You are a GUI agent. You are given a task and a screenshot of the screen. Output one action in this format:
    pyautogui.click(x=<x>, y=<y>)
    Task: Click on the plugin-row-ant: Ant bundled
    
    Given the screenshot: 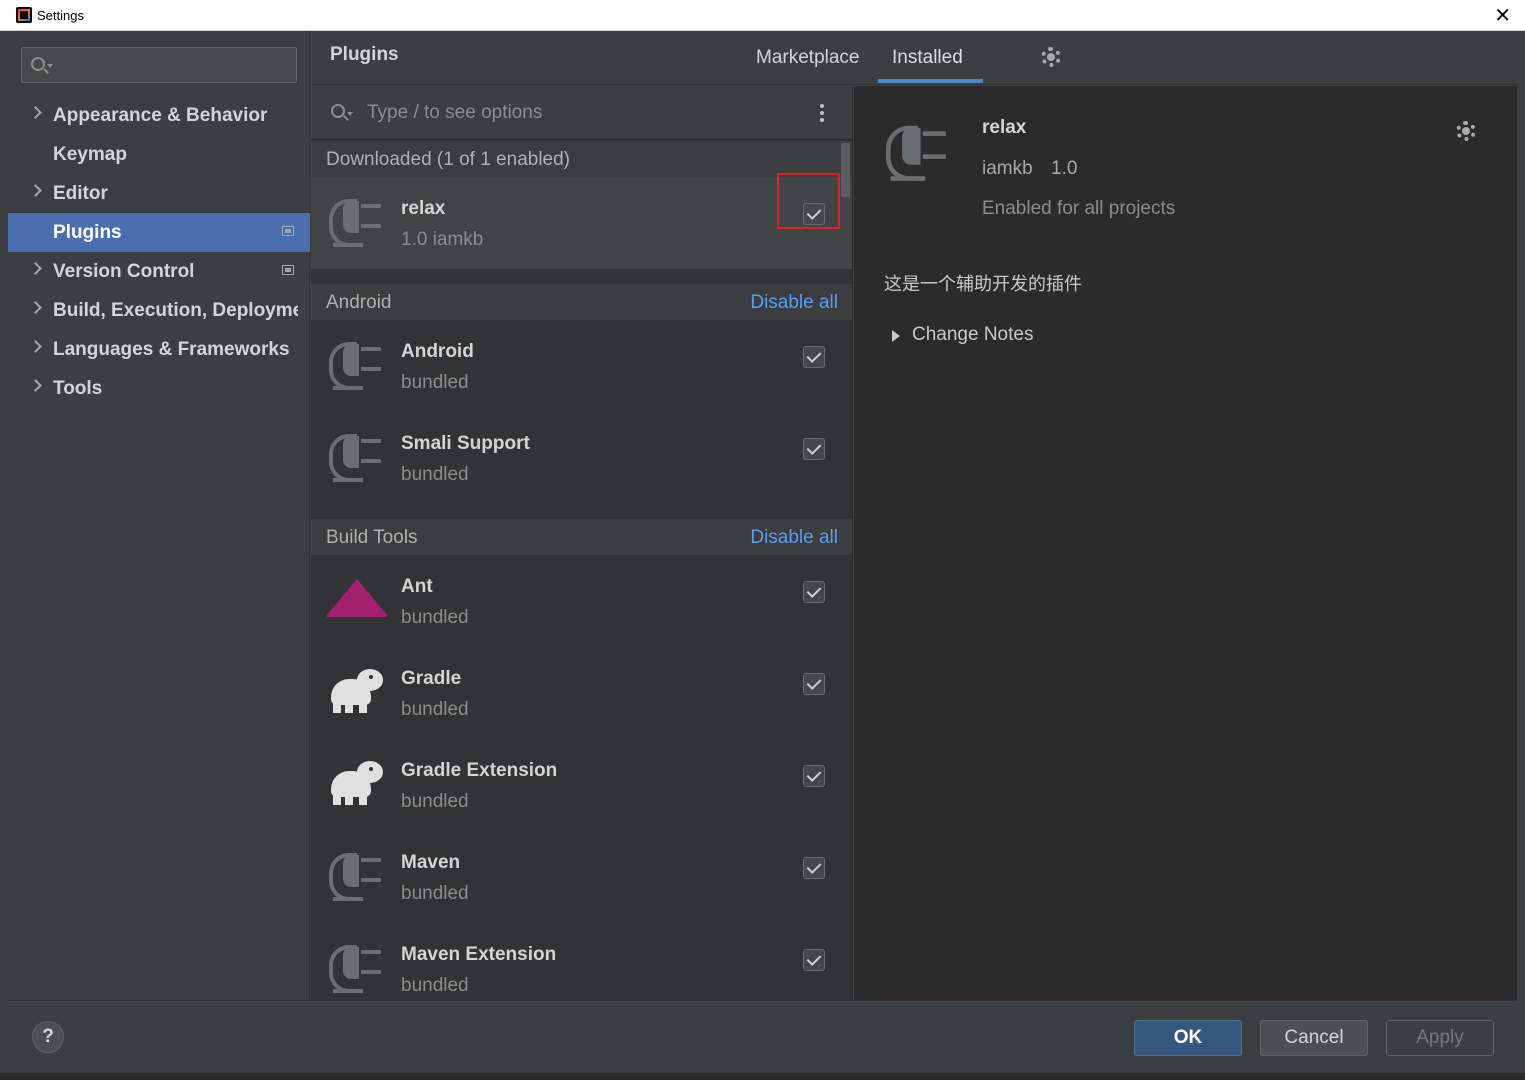 What is the action you would take?
    pyautogui.click(x=581, y=601)
    